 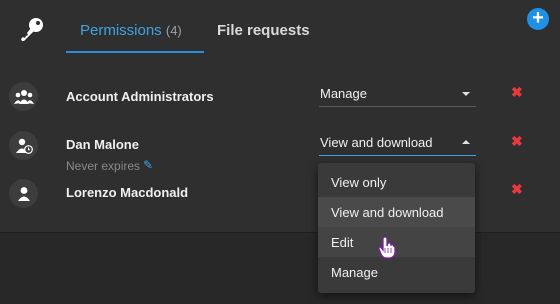 I want to click on tab-file-requests: File requests, so click(x=263, y=30).